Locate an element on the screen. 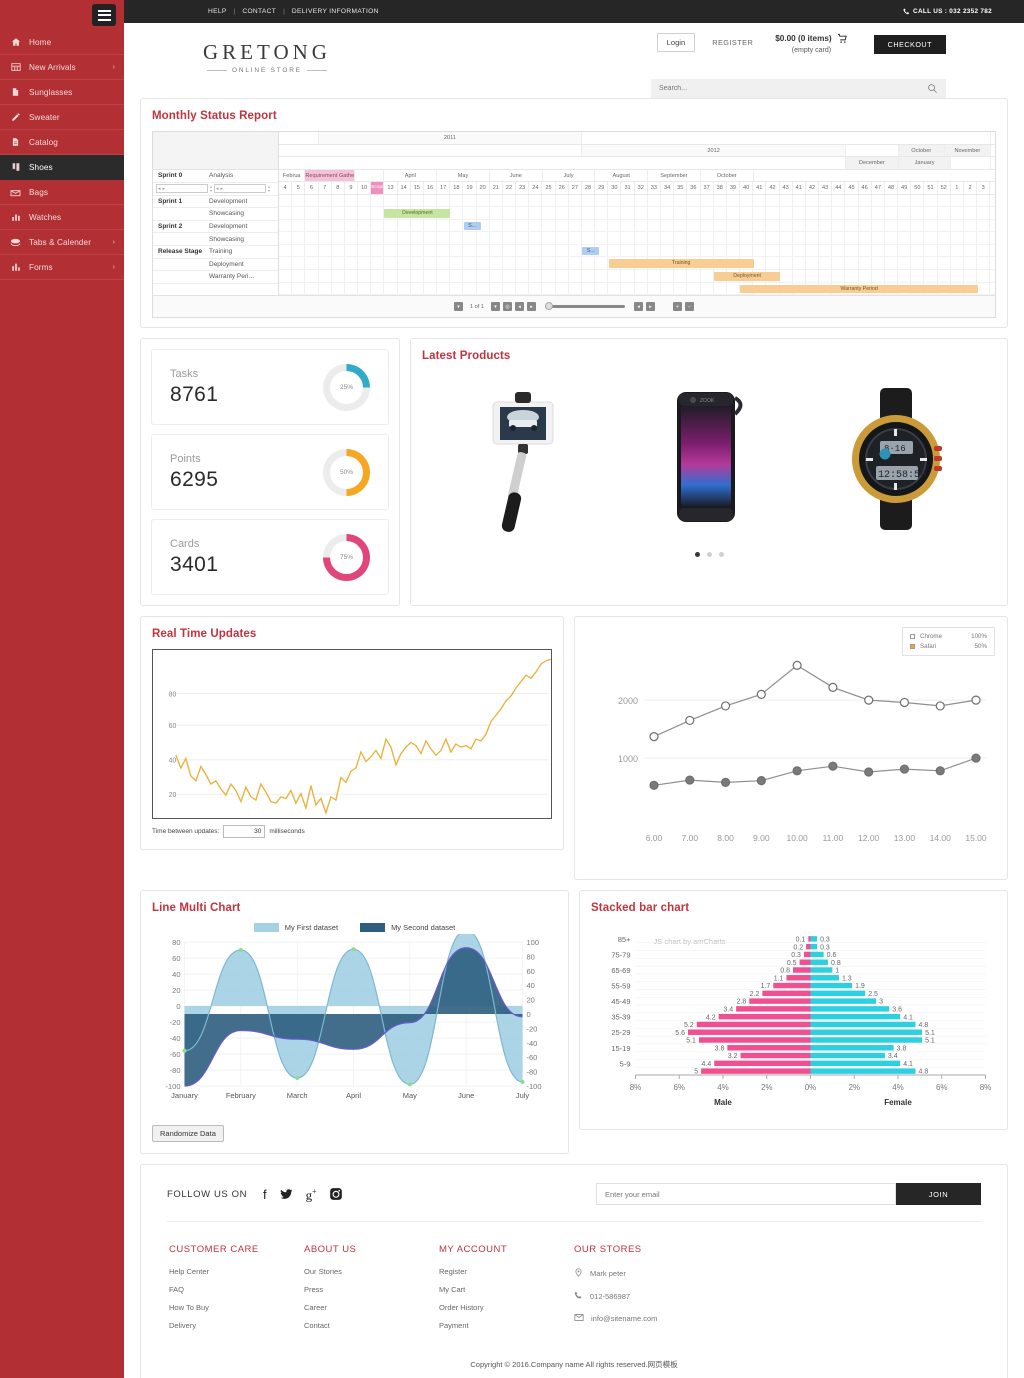 This screenshot has width=1024, height=1378. search-bar is located at coordinates (798, 88).